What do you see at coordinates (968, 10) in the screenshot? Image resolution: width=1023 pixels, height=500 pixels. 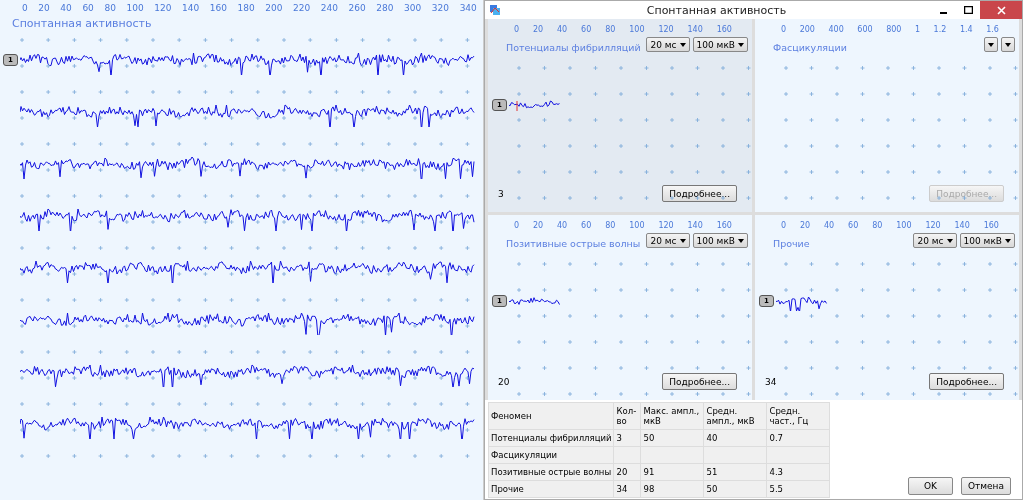 I see `maximize-icon` at bounding box center [968, 10].